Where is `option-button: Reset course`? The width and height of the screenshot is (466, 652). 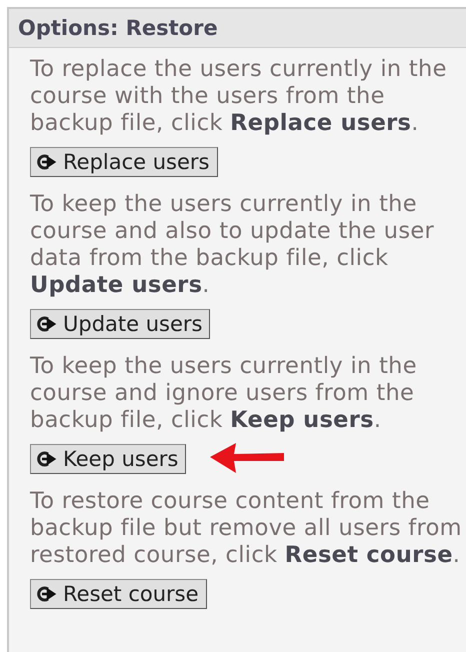
option-button: Reset course is located at coordinates (118, 594).